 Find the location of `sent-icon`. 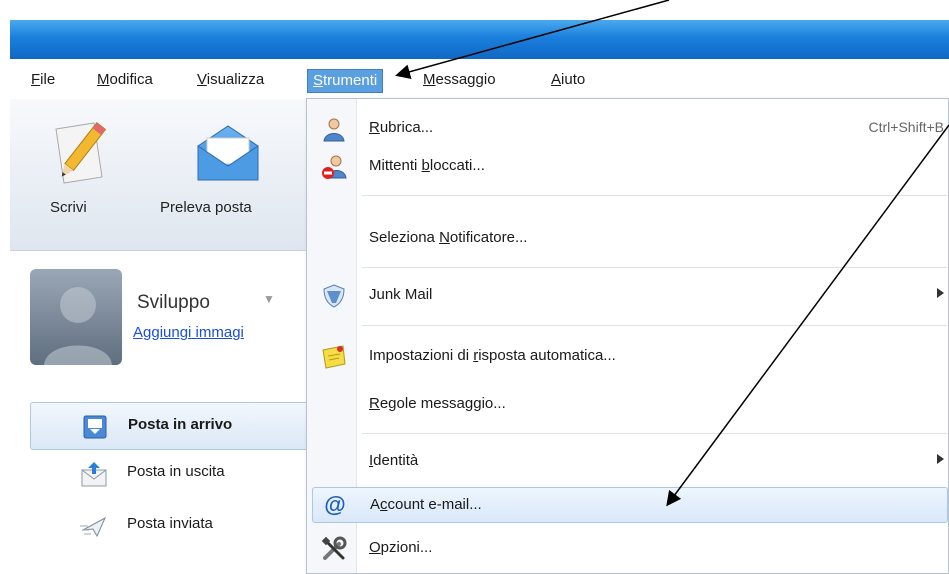

sent-icon is located at coordinates (93, 527).